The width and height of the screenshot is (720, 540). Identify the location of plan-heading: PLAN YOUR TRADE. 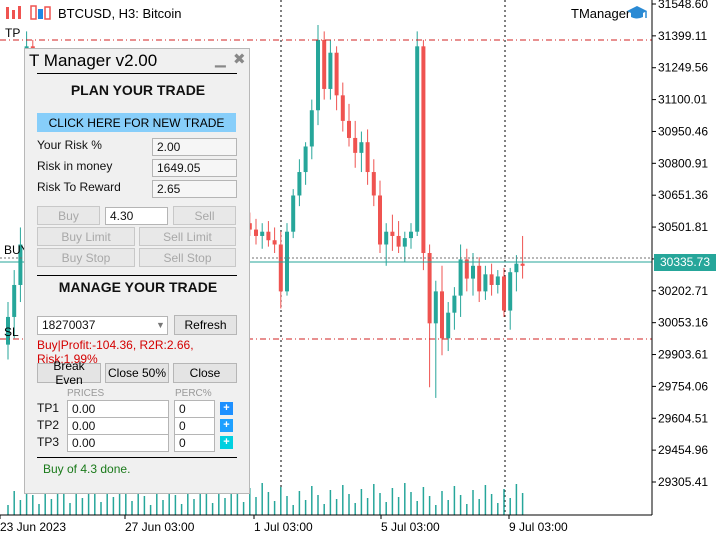
(138, 90).